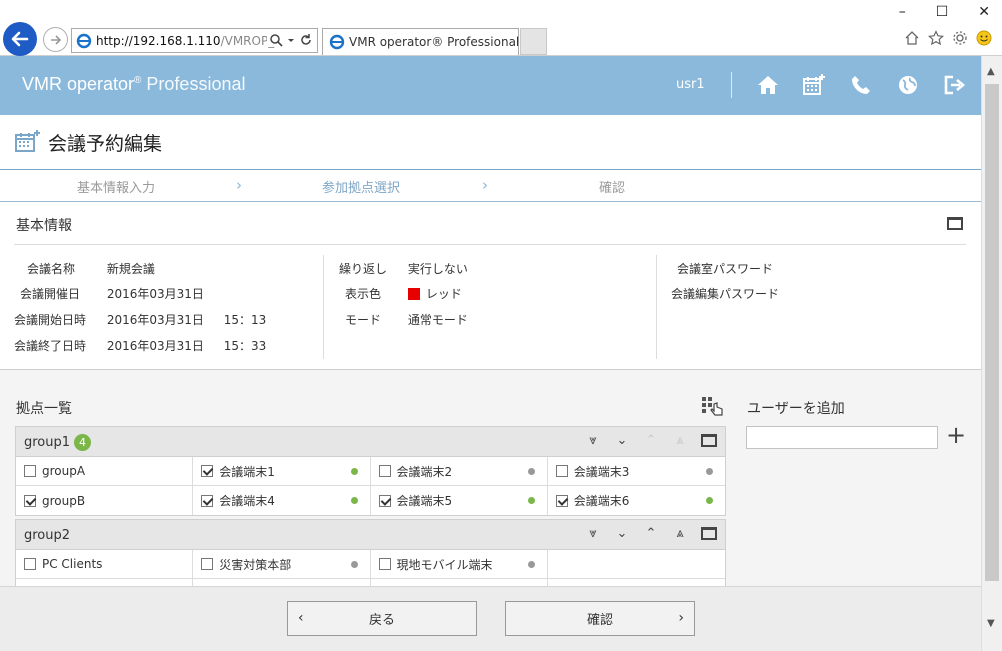 This screenshot has width=1002, height=651. I want to click on add-user-input, so click(842, 437).